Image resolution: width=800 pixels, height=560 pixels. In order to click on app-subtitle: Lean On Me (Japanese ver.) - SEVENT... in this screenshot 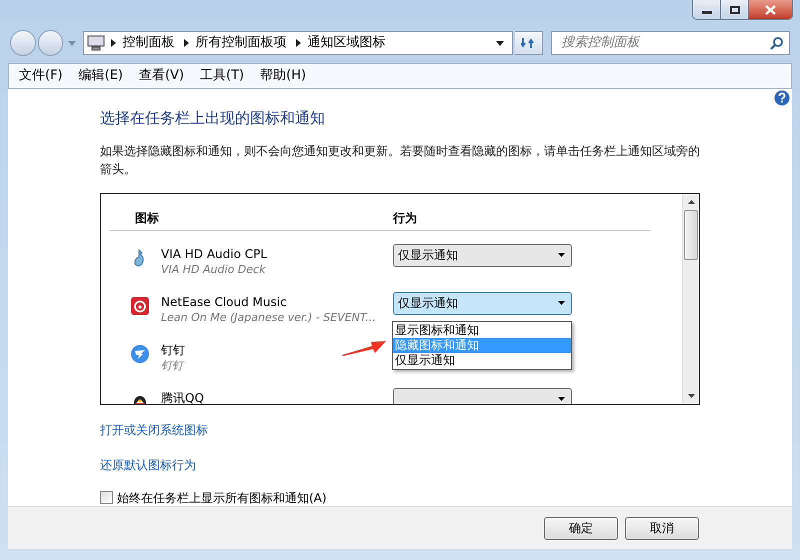, I will do `click(268, 317)`.